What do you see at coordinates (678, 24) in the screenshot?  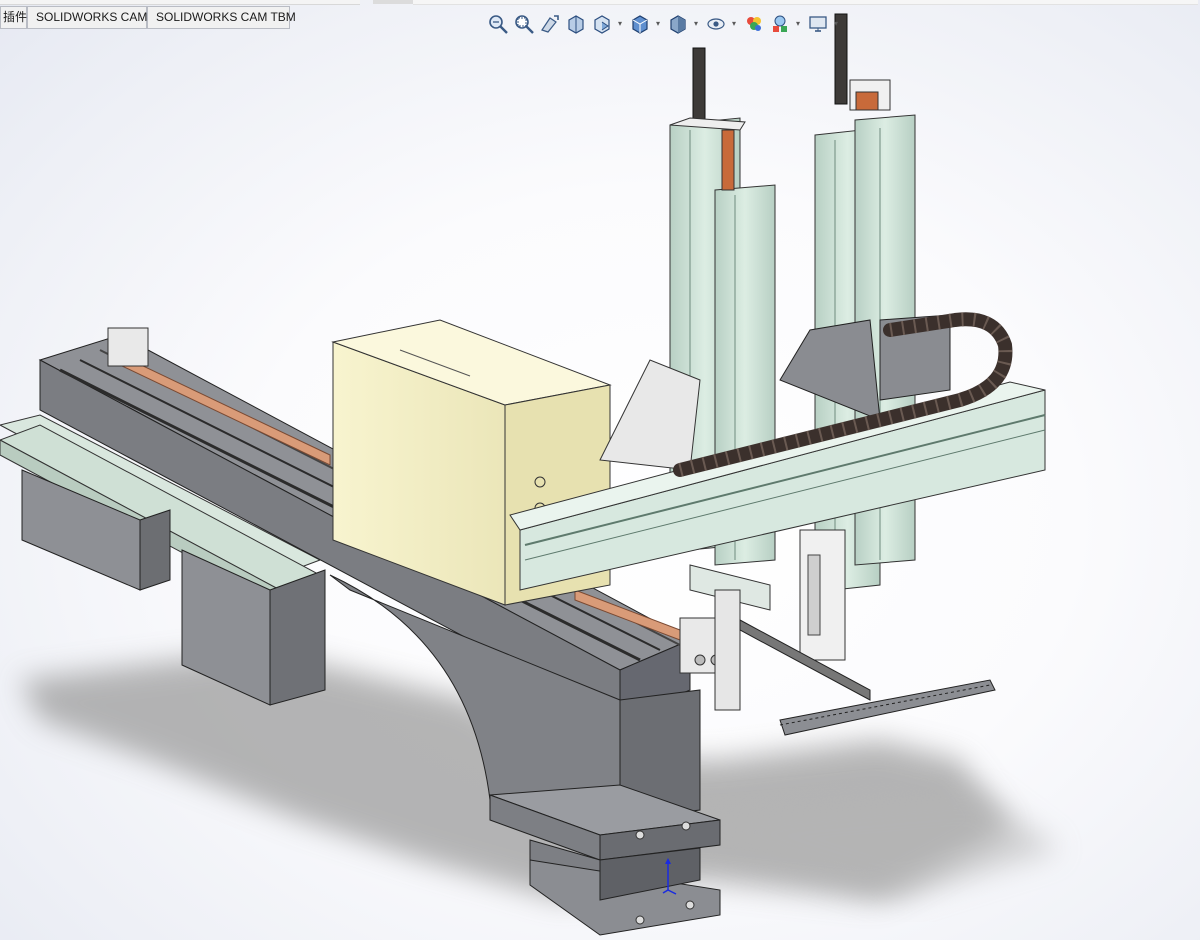 I see `display-style-icon` at bounding box center [678, 24].